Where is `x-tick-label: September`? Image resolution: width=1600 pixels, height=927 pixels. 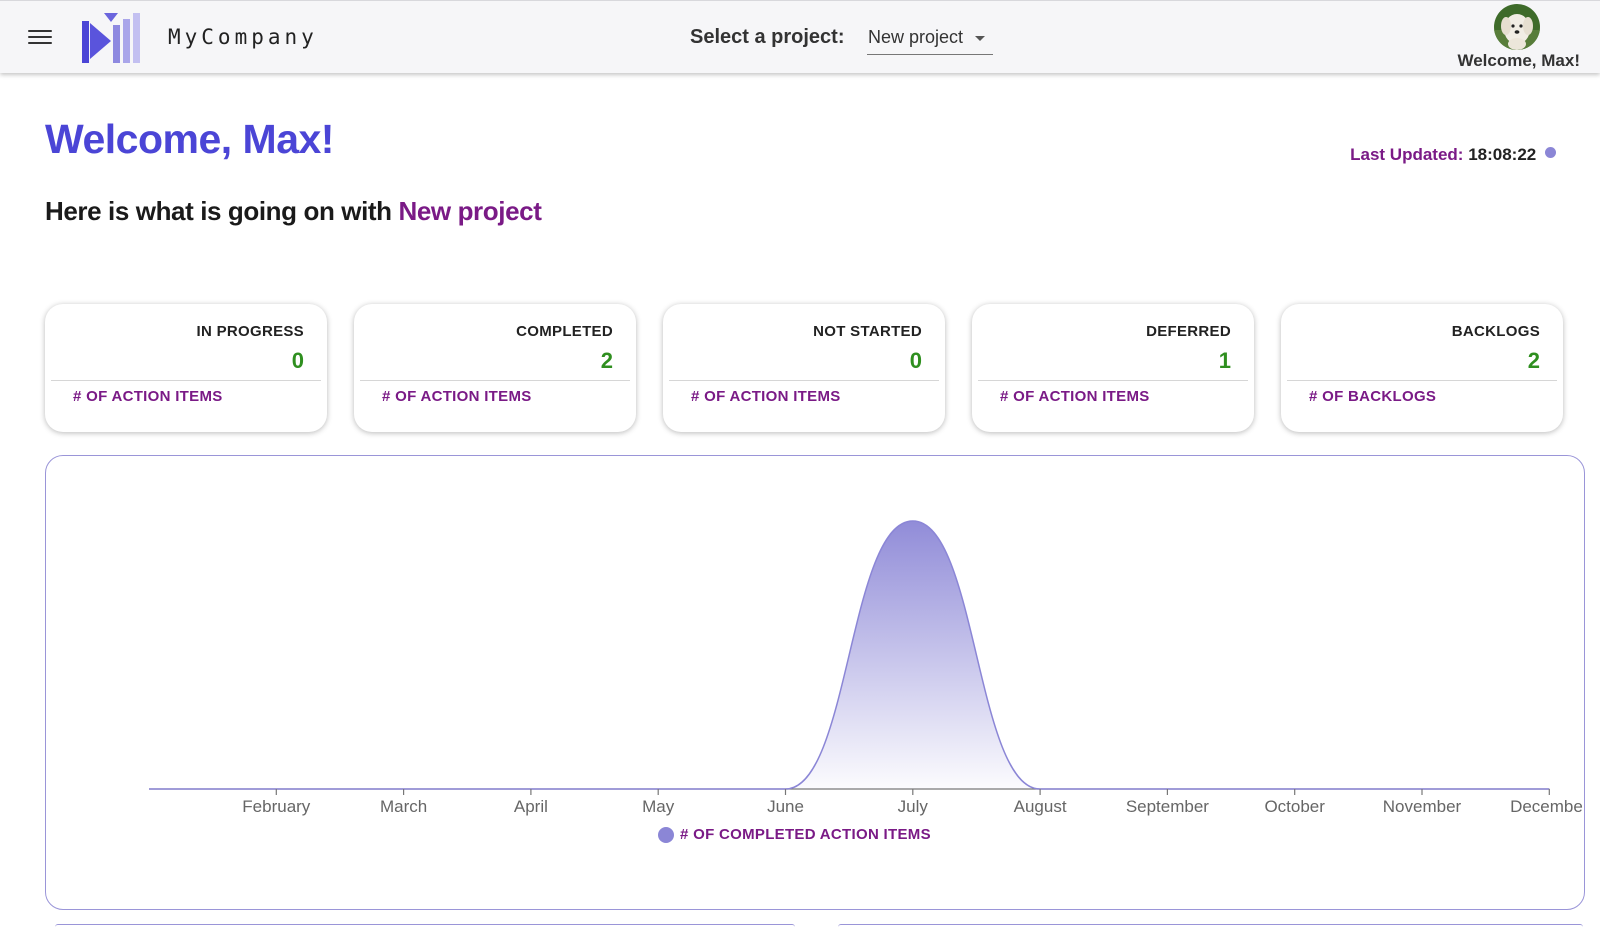
x-tick-label: September is located at coordinates (1167, 806).